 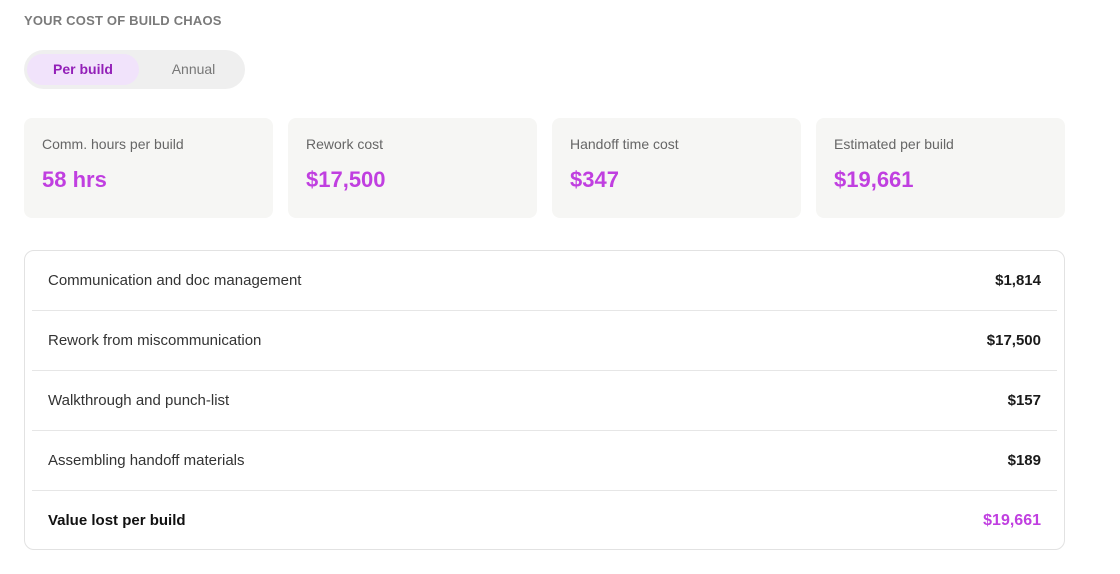 I want to click on card-value: $347, so click(x=594, y=179).